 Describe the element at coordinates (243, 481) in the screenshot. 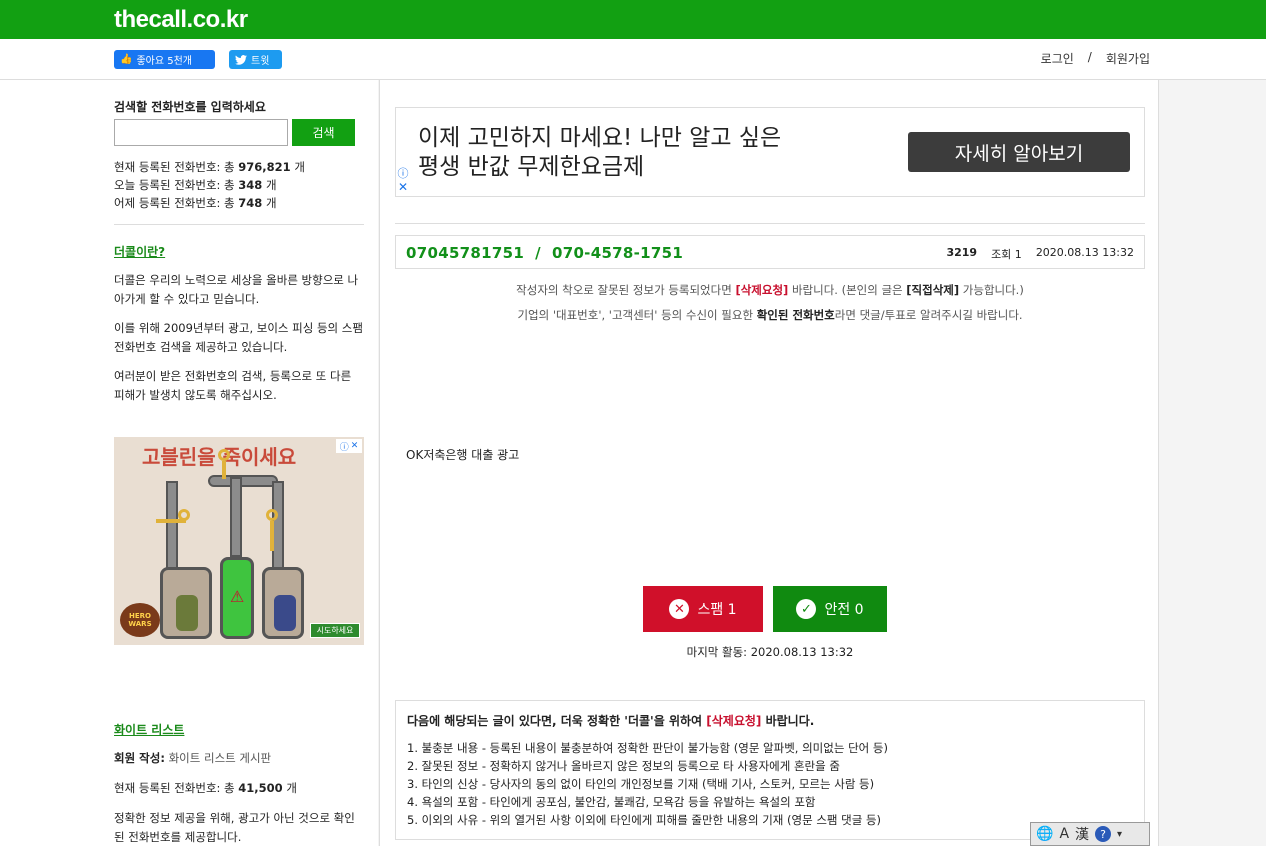

I see `pipe-top` at that location.